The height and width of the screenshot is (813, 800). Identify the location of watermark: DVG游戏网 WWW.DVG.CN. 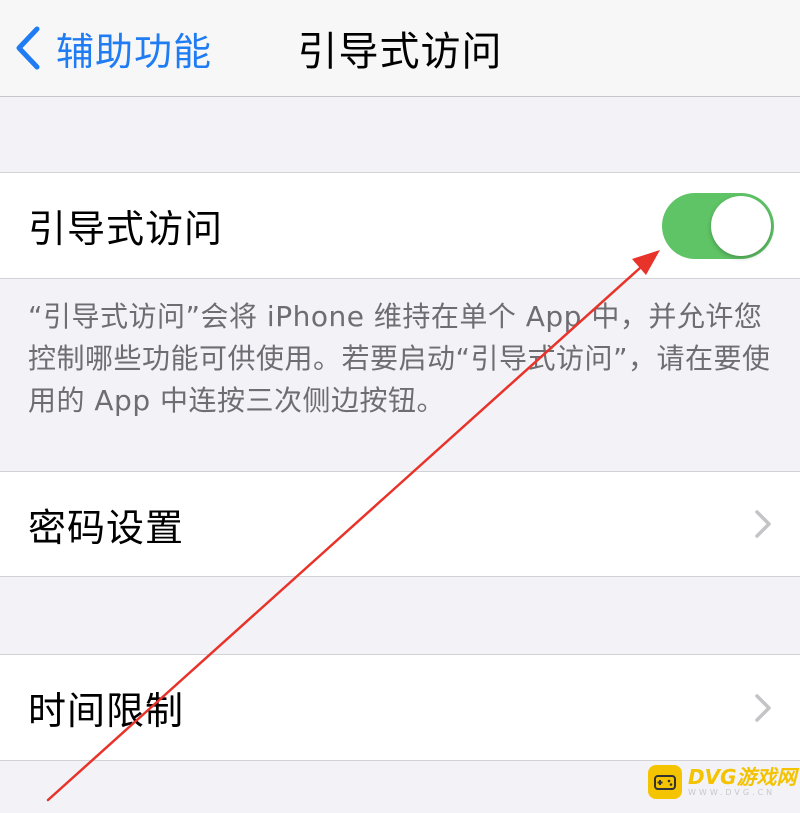
(722, 782).